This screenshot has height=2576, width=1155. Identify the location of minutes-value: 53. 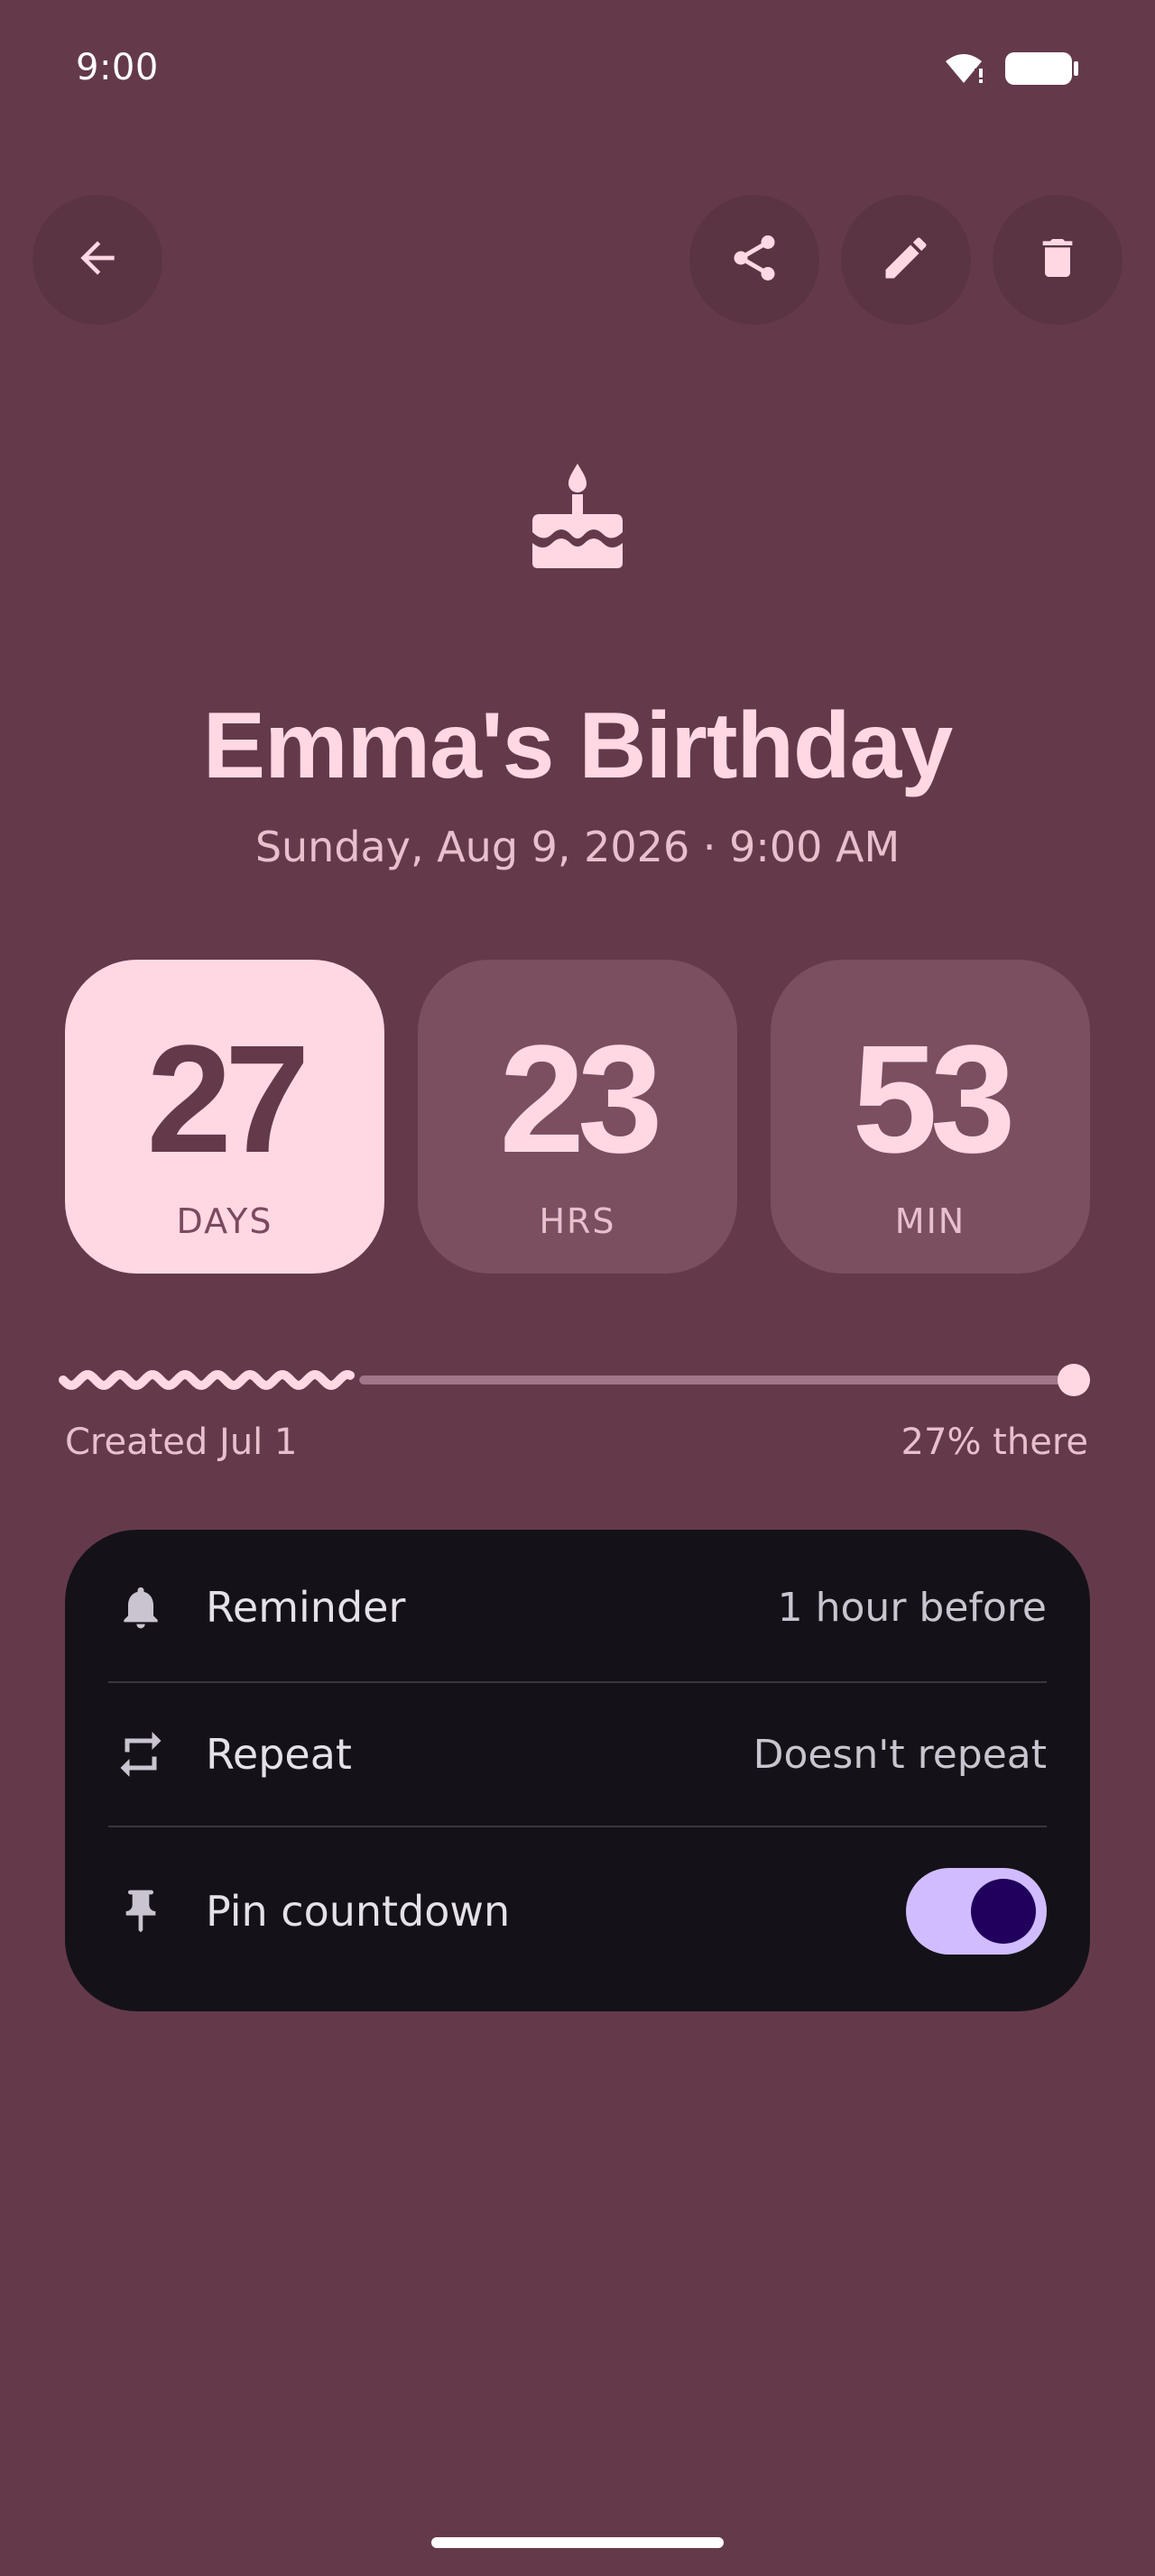
(933, 1099).